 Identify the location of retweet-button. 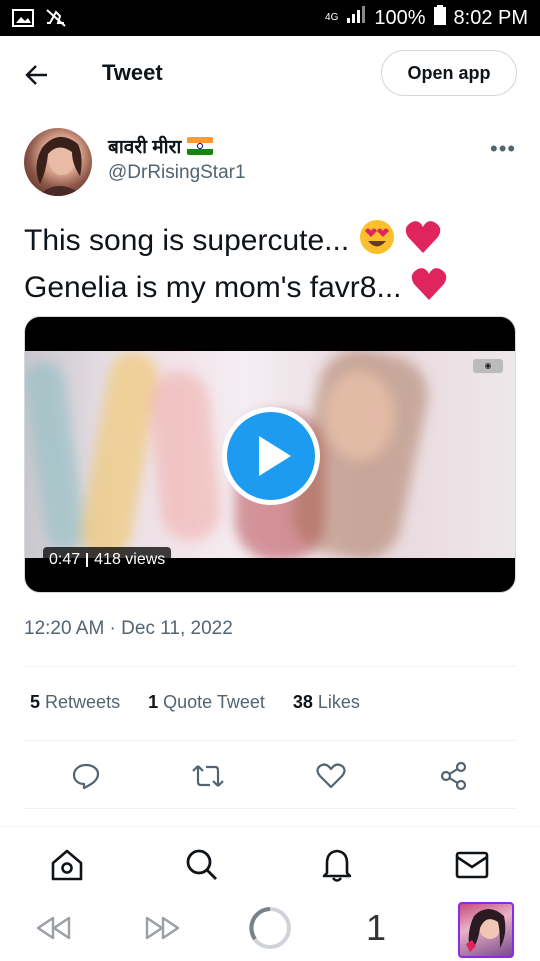
(208, 776).